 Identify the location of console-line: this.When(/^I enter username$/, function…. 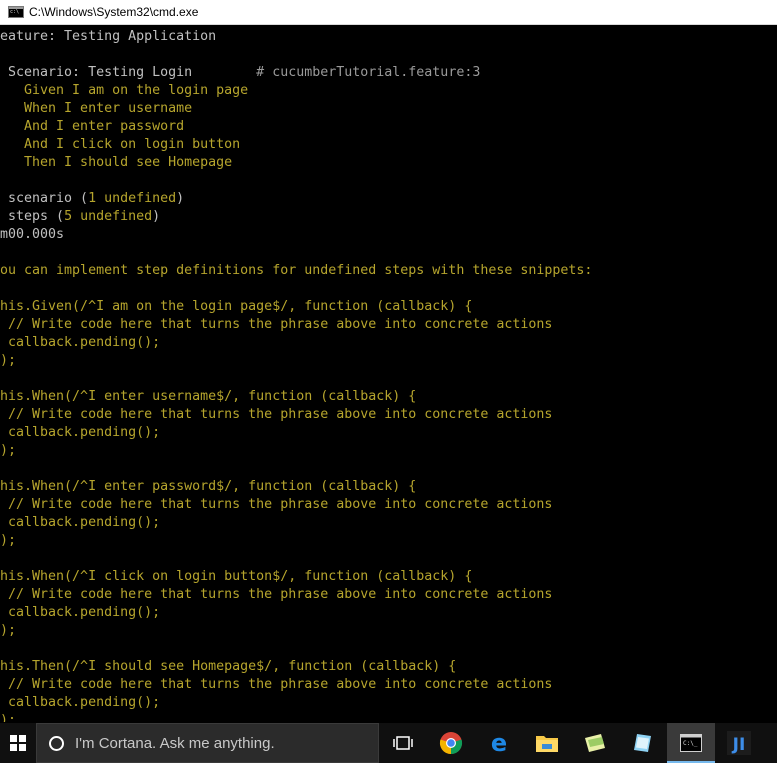
(388, 397).